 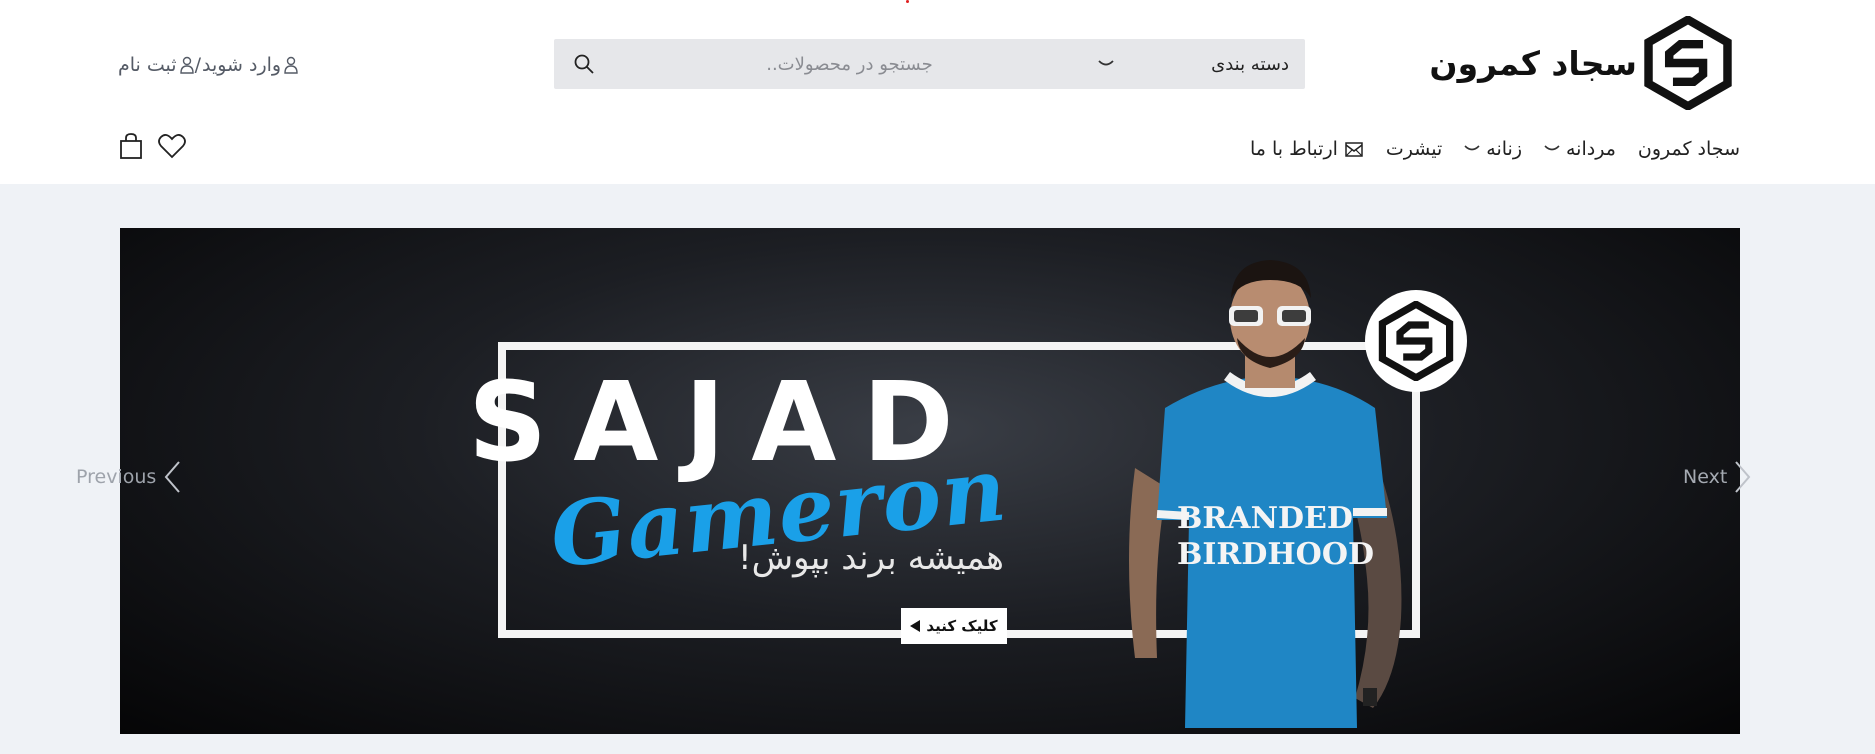 What do you see at coordinates (172, 477) in the screenshot?
I see `chevron-left-icon` at bounding box center [172, 477].